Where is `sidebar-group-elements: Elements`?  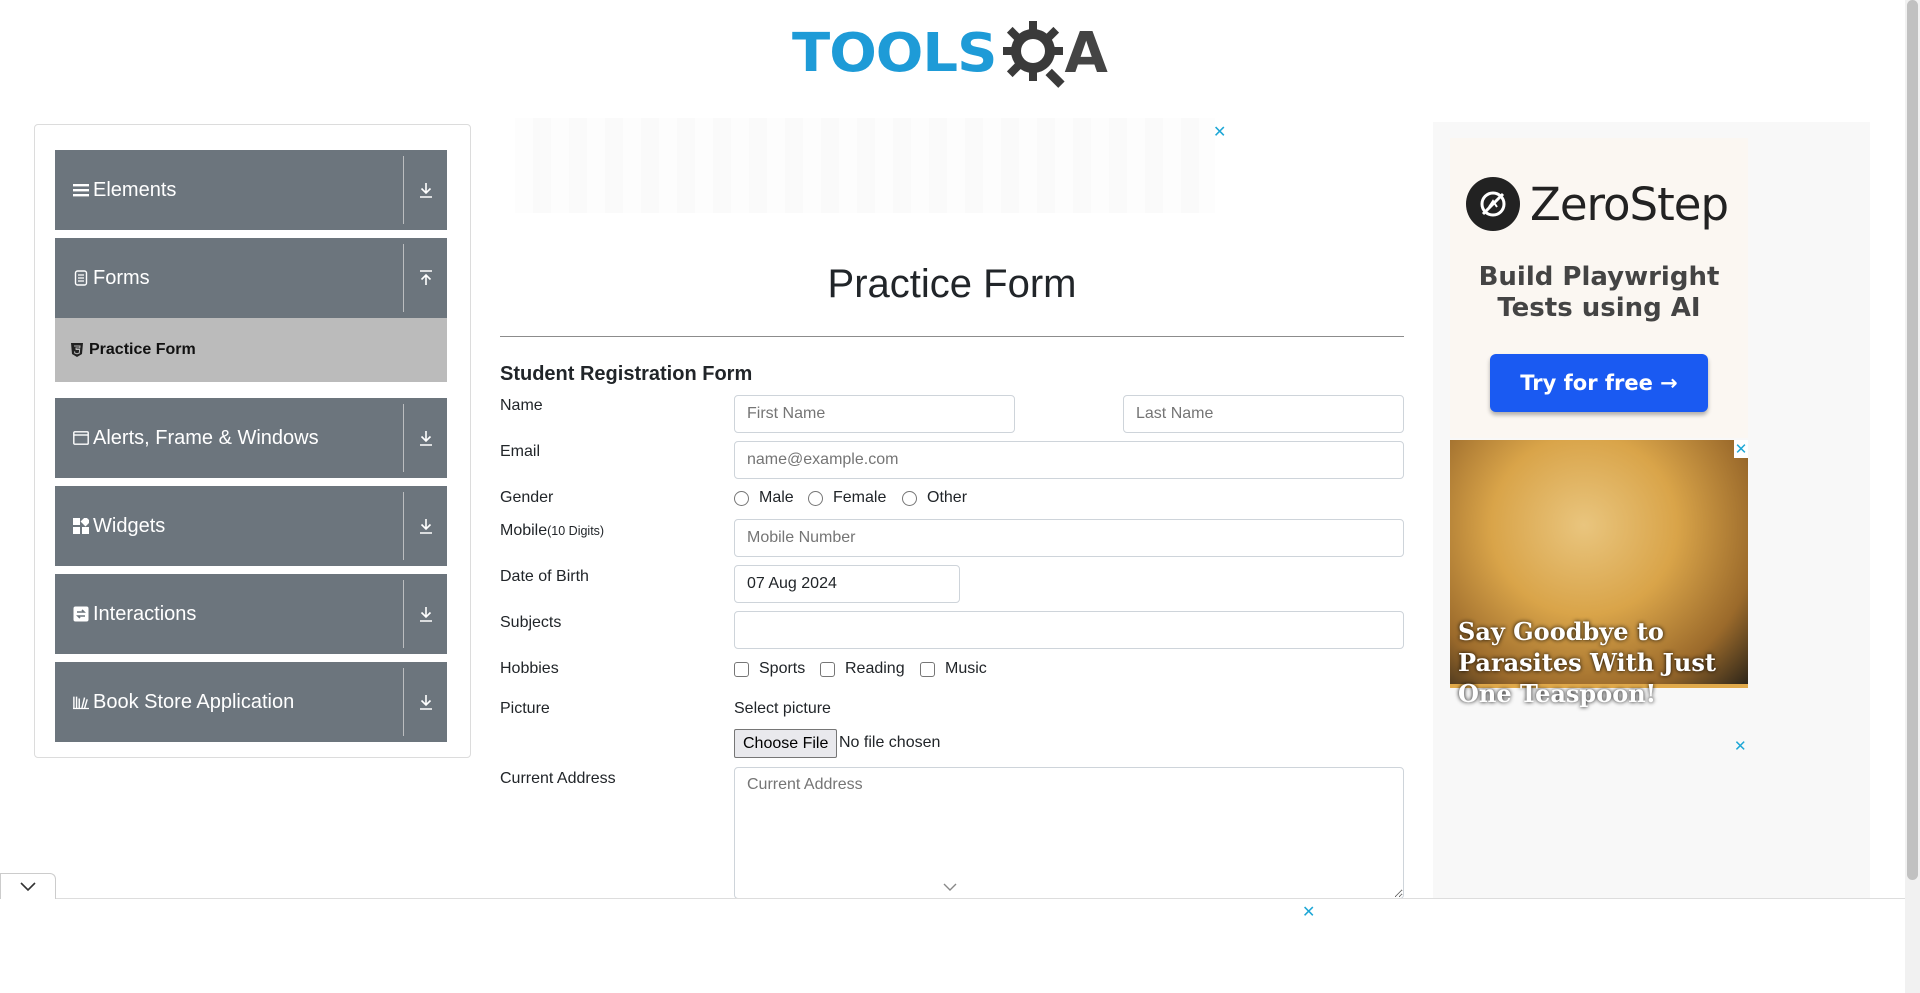
sidebar-group-elements: Elements is located at coordinates (251, 190).